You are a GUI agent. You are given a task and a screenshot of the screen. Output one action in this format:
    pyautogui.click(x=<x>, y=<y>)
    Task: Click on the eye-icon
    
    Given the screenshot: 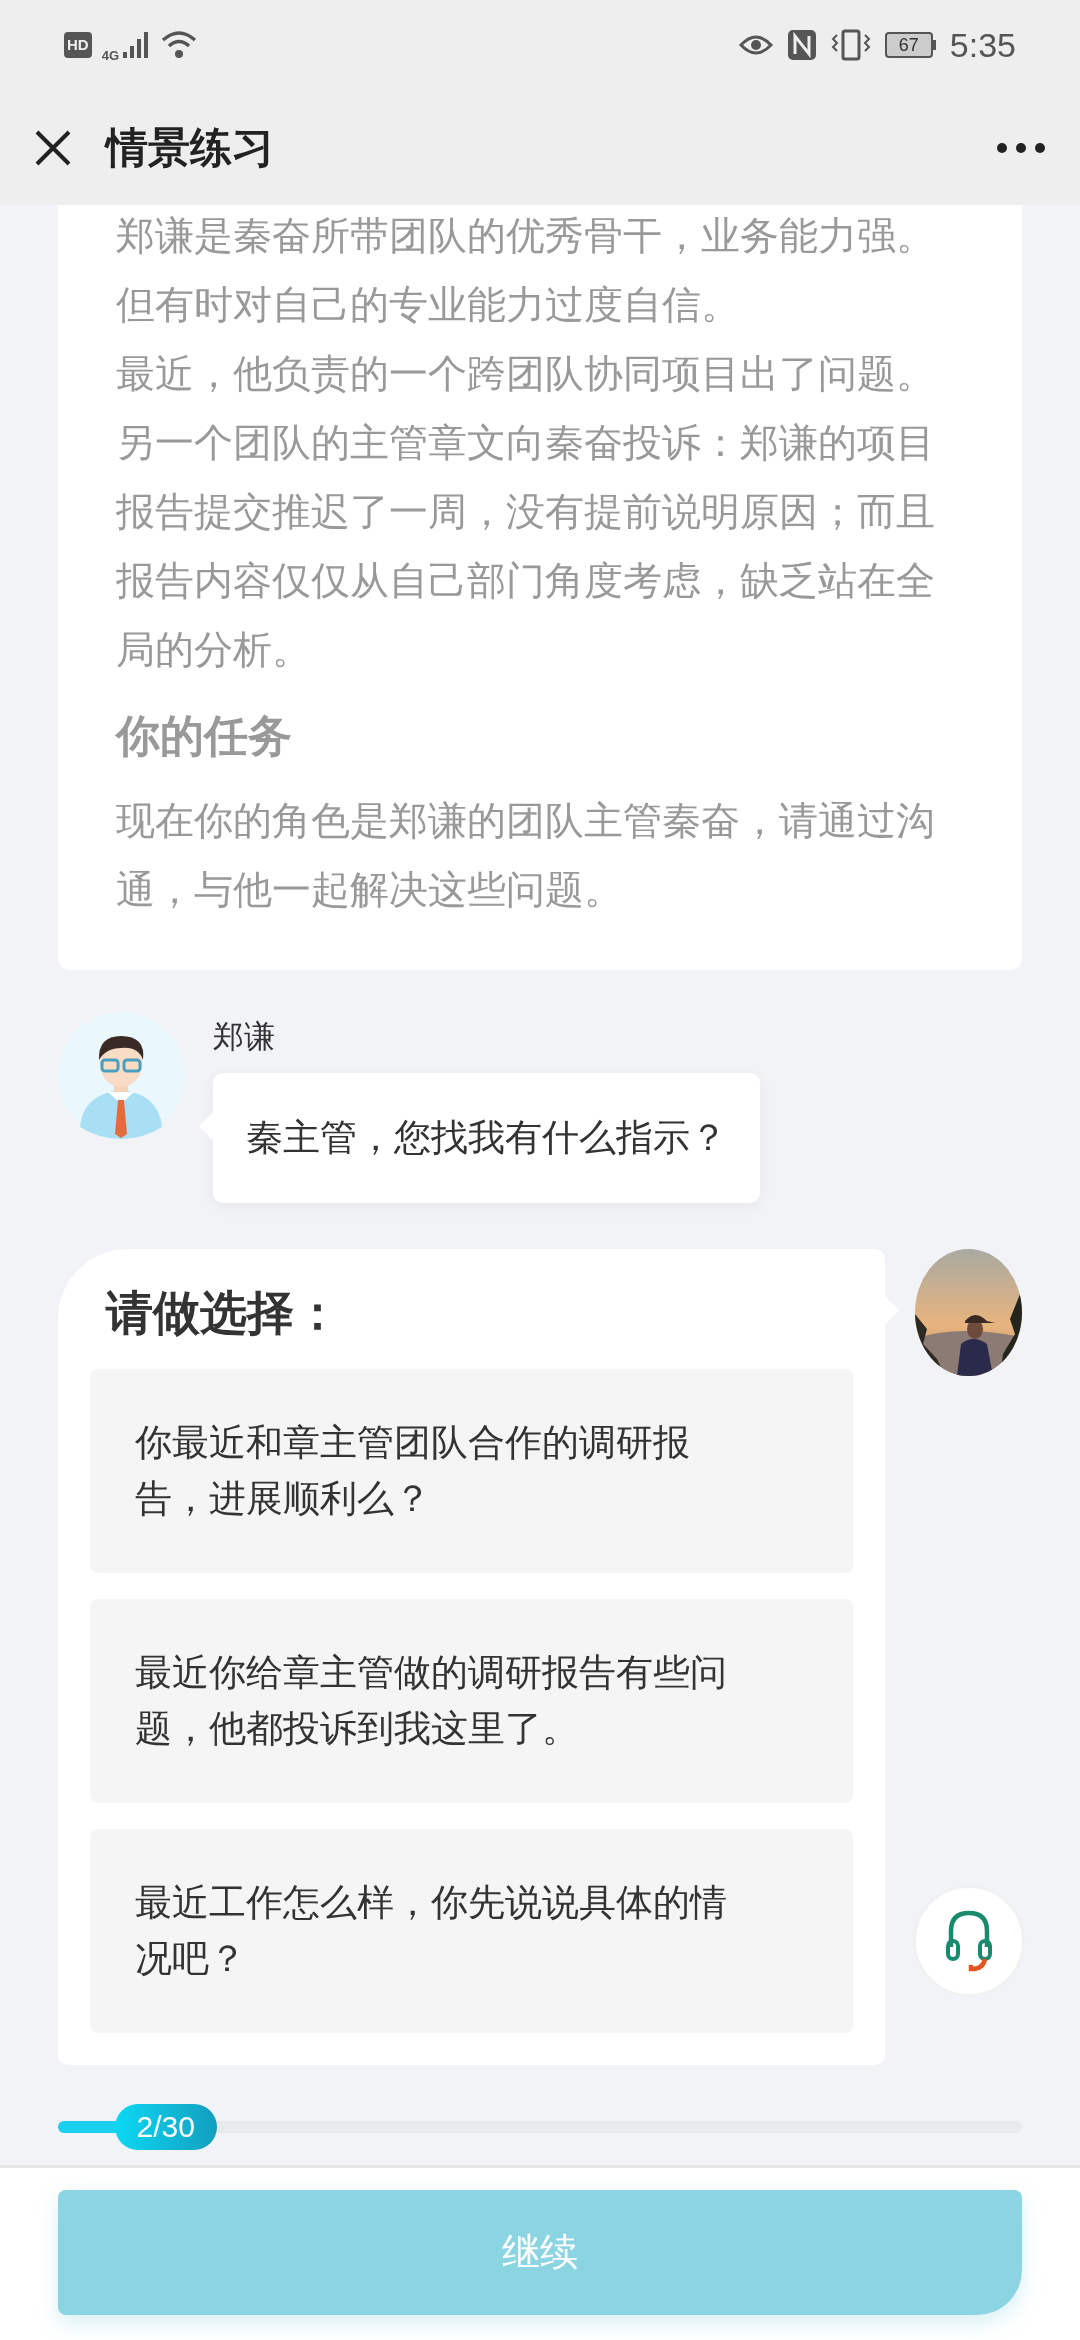 What is the action you would take?
    pyautogui.click(x=755, y=45)
    